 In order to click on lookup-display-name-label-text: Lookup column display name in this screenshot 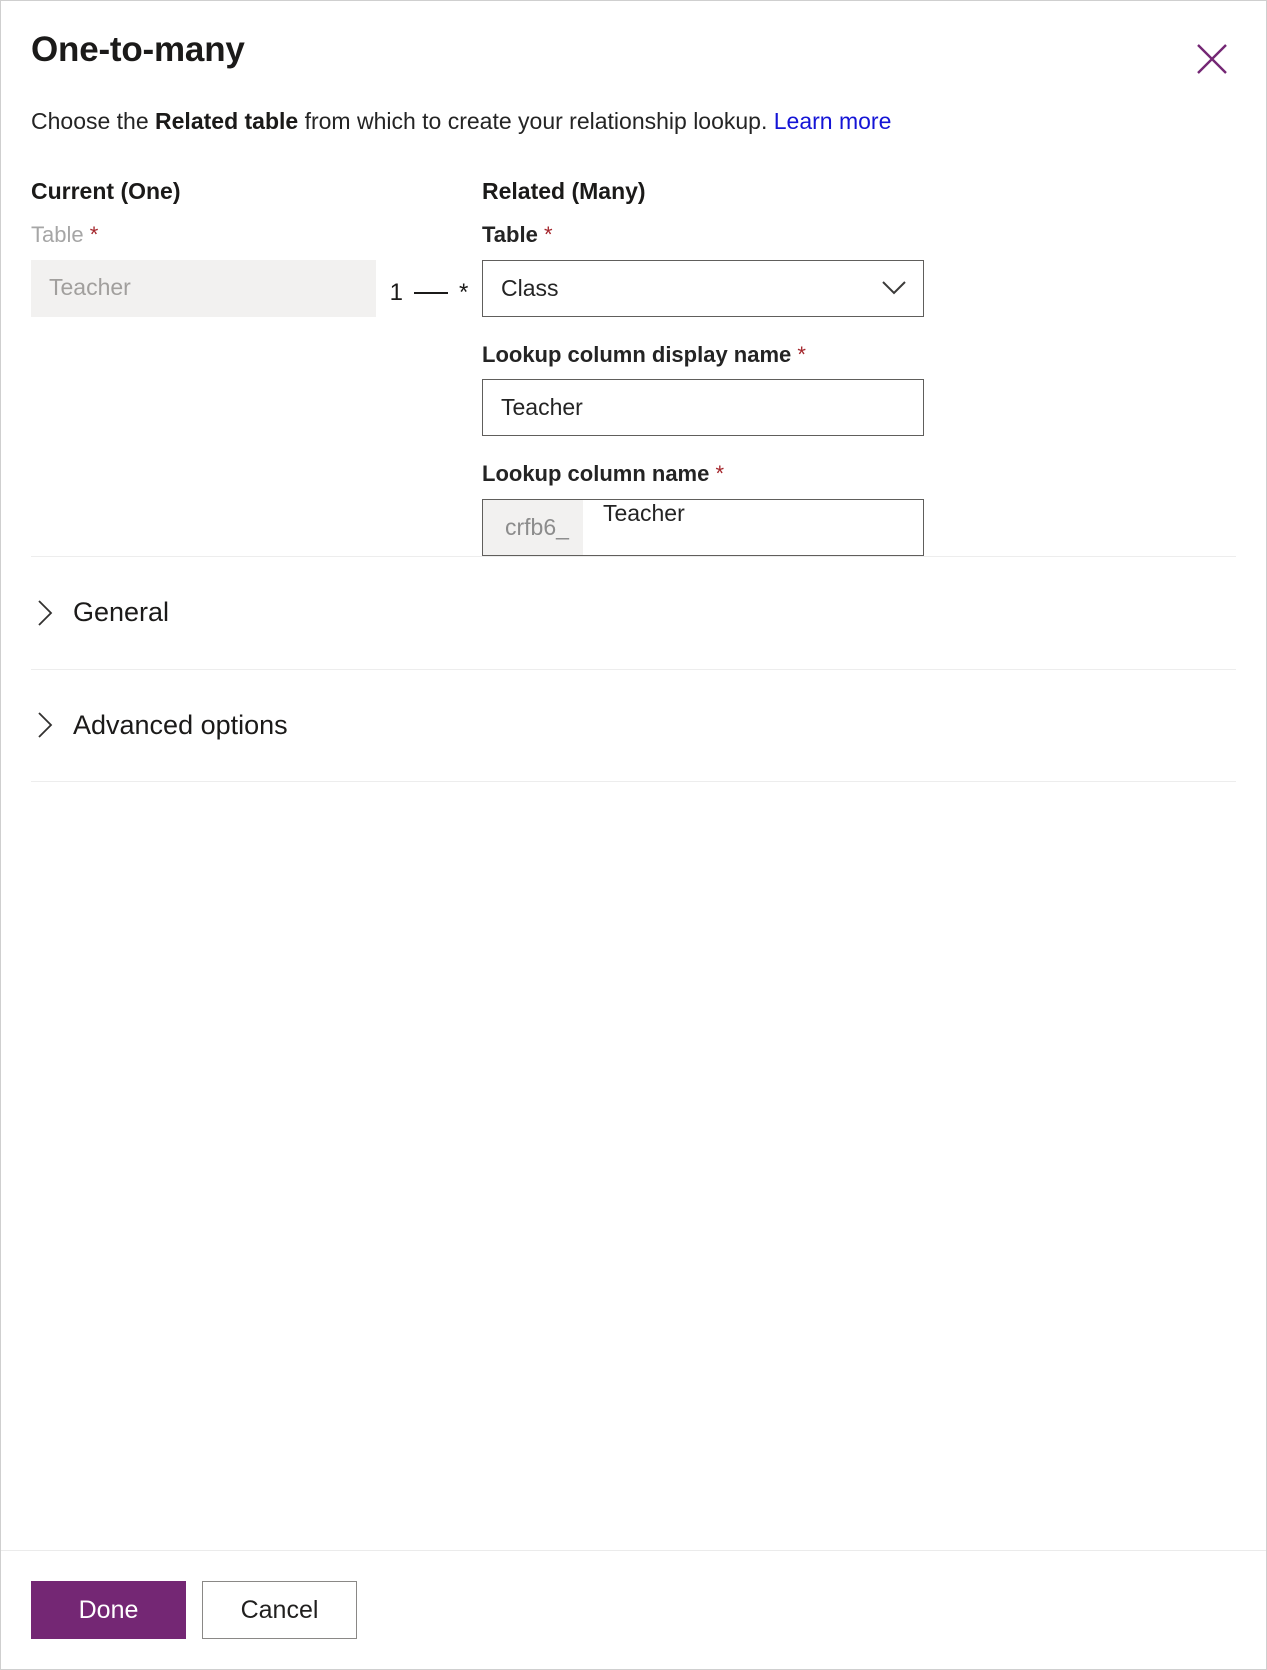, I will do `click(640, 354)`.